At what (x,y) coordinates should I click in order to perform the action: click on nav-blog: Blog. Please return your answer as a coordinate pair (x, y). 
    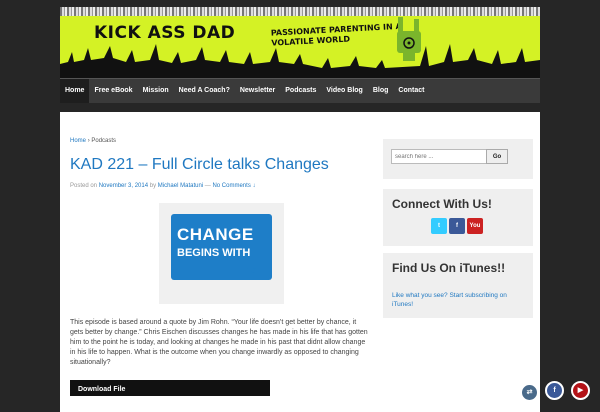
    Looking at the image, I should click on (381, 91).